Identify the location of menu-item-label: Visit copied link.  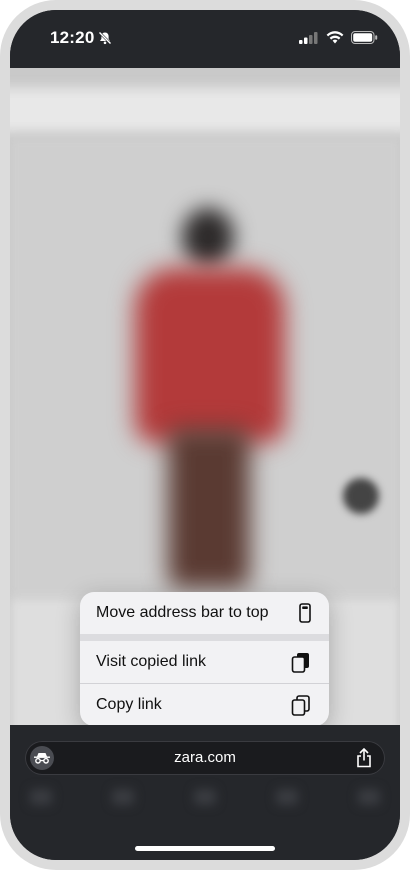
(151, 661).